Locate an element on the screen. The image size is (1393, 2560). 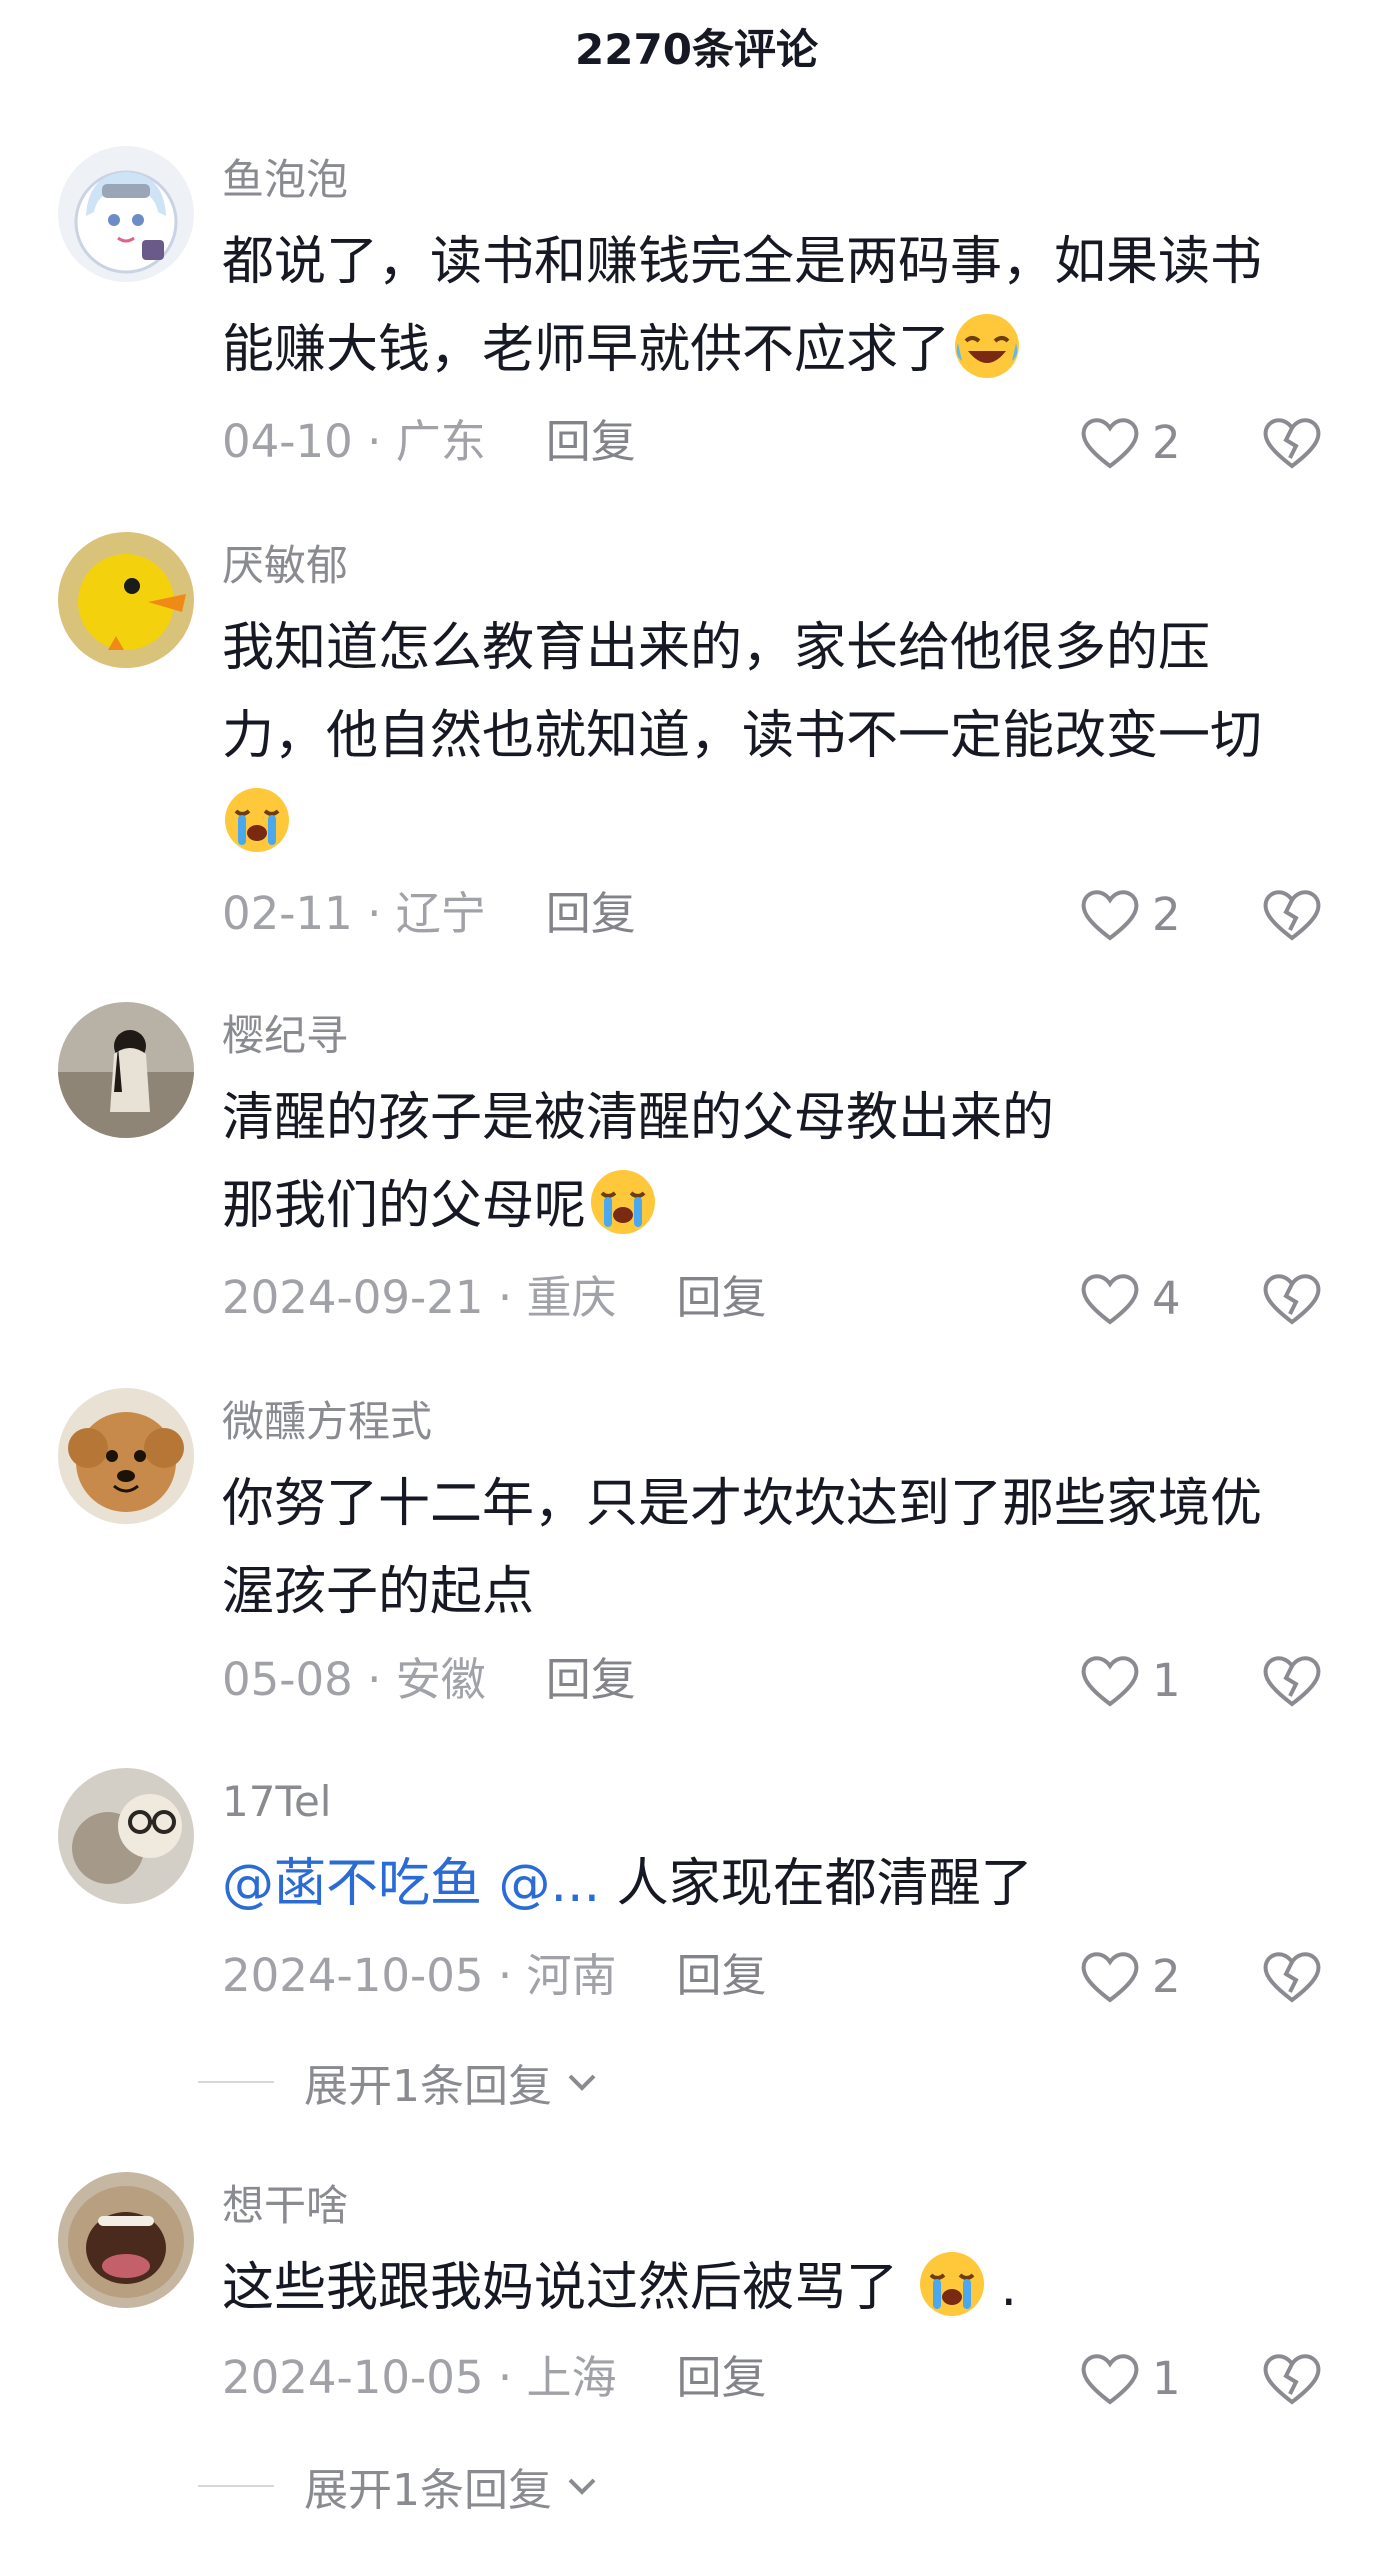
username: 想干啥 is located at coordinates (285, 2206).